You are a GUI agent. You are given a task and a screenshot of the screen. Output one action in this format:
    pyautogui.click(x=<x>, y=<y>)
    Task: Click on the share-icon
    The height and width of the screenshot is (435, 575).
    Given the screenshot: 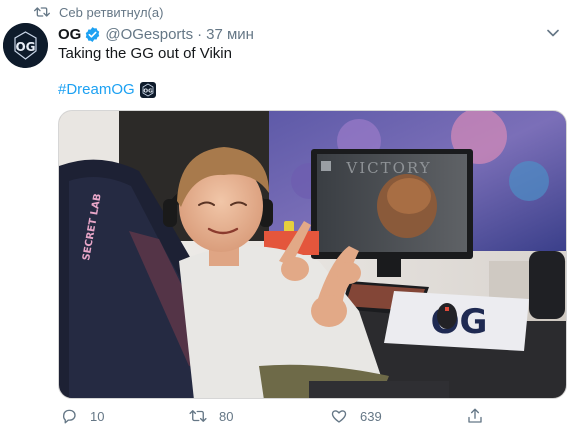 What is the action you would take?
    pyautogui.click(x=475, y=415)
    